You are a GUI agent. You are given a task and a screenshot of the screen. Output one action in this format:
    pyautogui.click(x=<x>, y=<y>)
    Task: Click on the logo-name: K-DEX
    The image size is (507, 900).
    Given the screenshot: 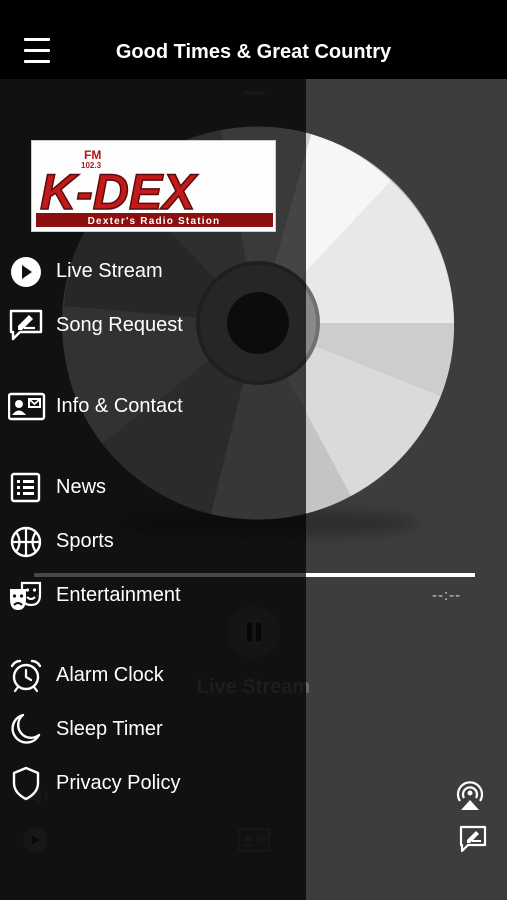 What is the action you would take?
    pyautogui.click(x=119, y=192)
    